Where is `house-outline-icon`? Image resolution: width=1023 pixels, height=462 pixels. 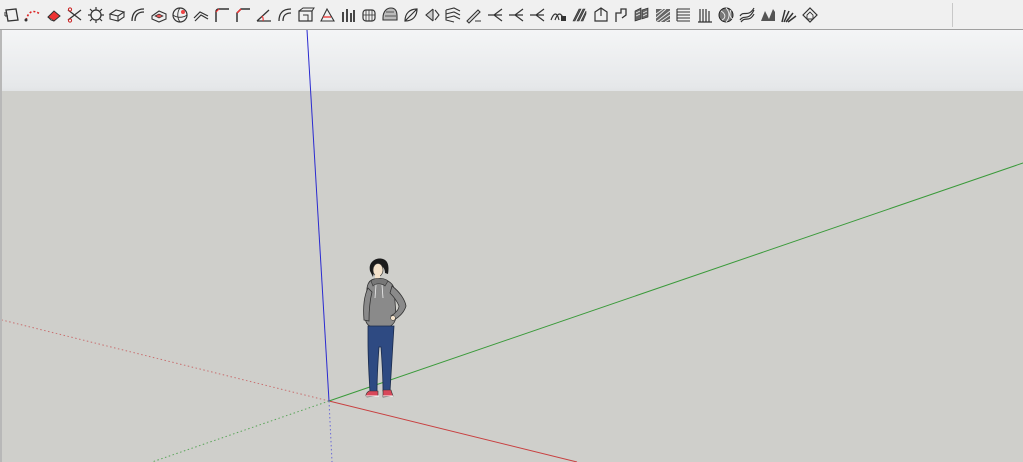
house-outline-icon is located at coordinates (810, 15).